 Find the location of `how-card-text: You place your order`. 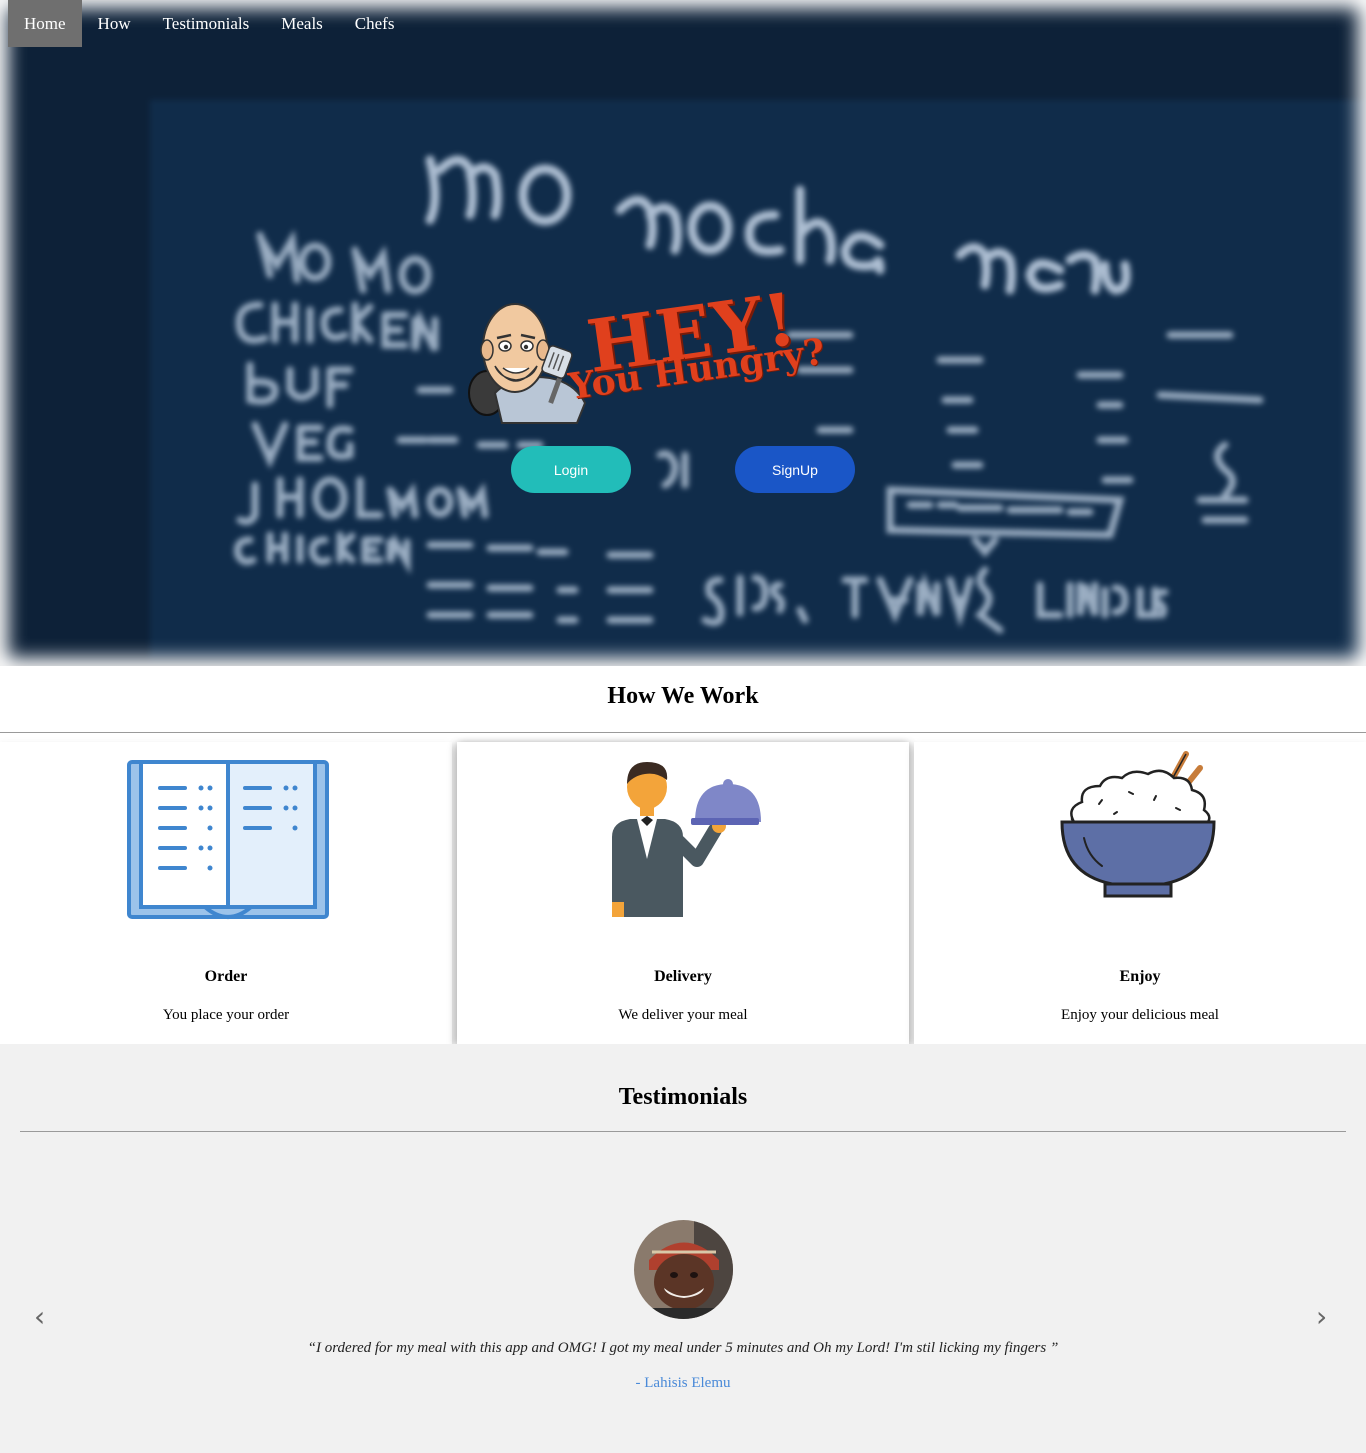

how-card-text: You place your order is located at coordinates (226, 1015).